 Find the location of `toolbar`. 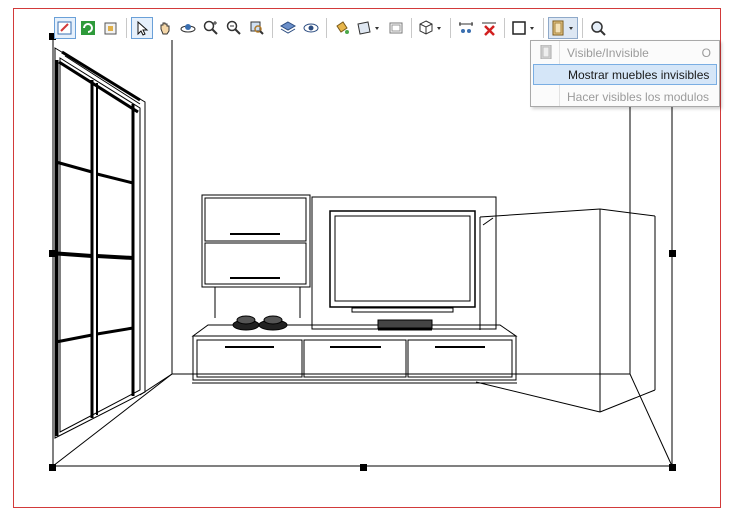

toolbar is located at coordinates (331, 28).